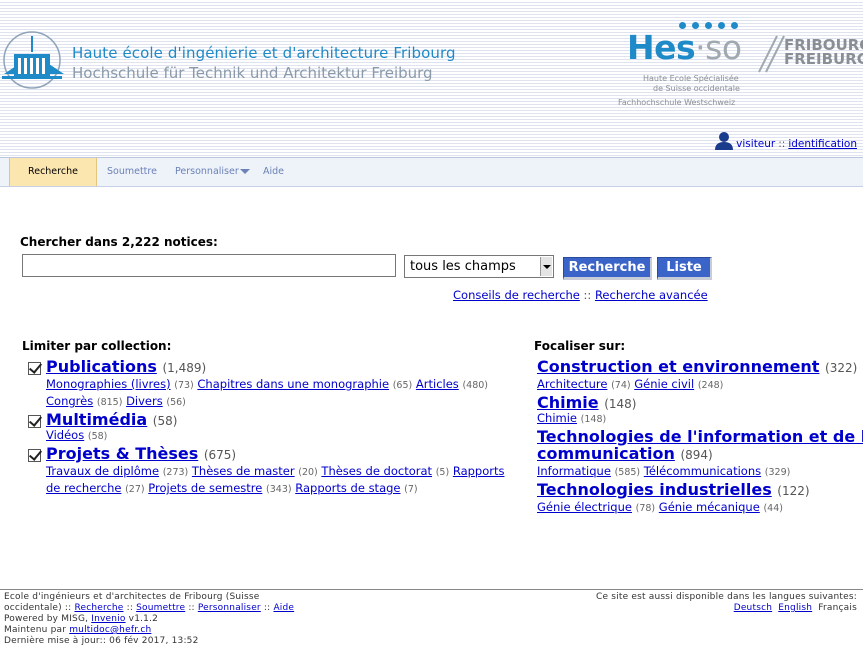 Image resolution: width=863 pixels, height=649 pixels. What do you see at coordinates (709, 507) in the screenshot?
I see `focus-link: Génie mécanique` at bounding box center [709, 507].